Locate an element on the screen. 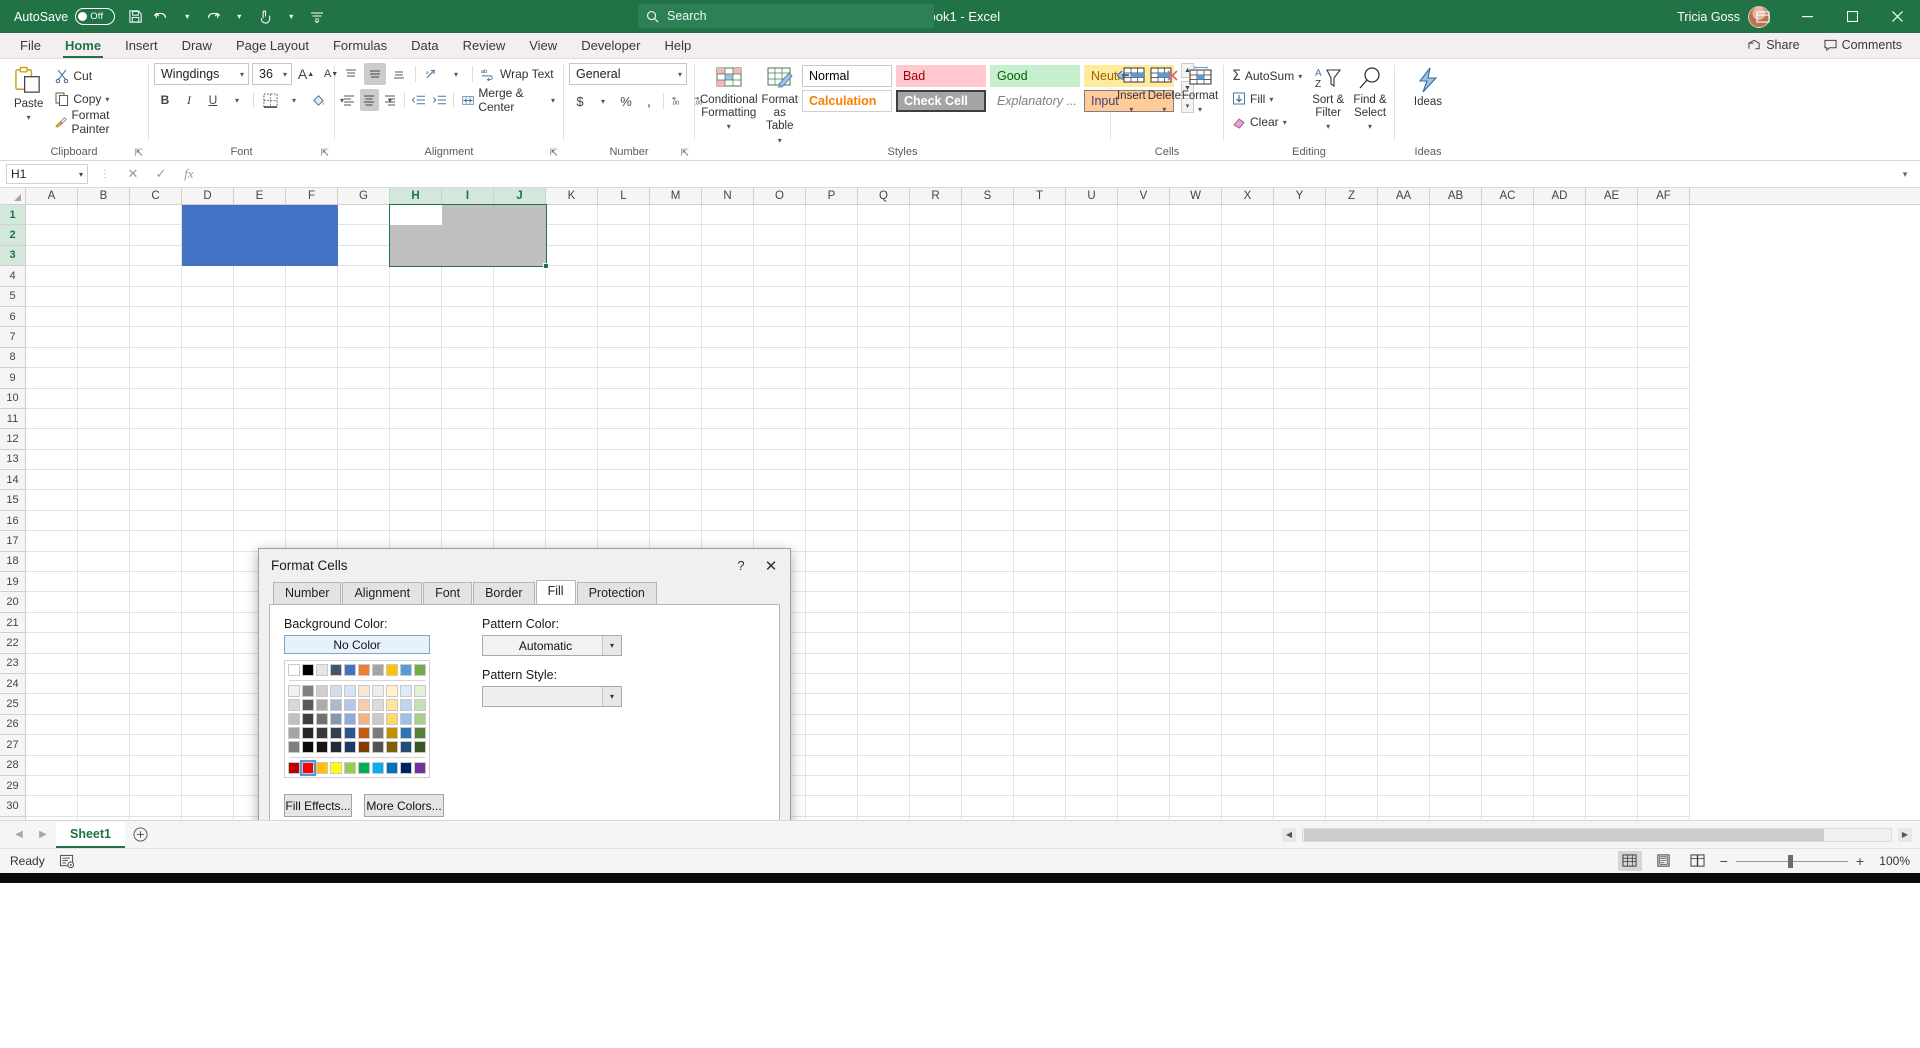 The height and width of the screenshot is (1048, 1920). cell-AF22 is located at coordinates (1664, 643).